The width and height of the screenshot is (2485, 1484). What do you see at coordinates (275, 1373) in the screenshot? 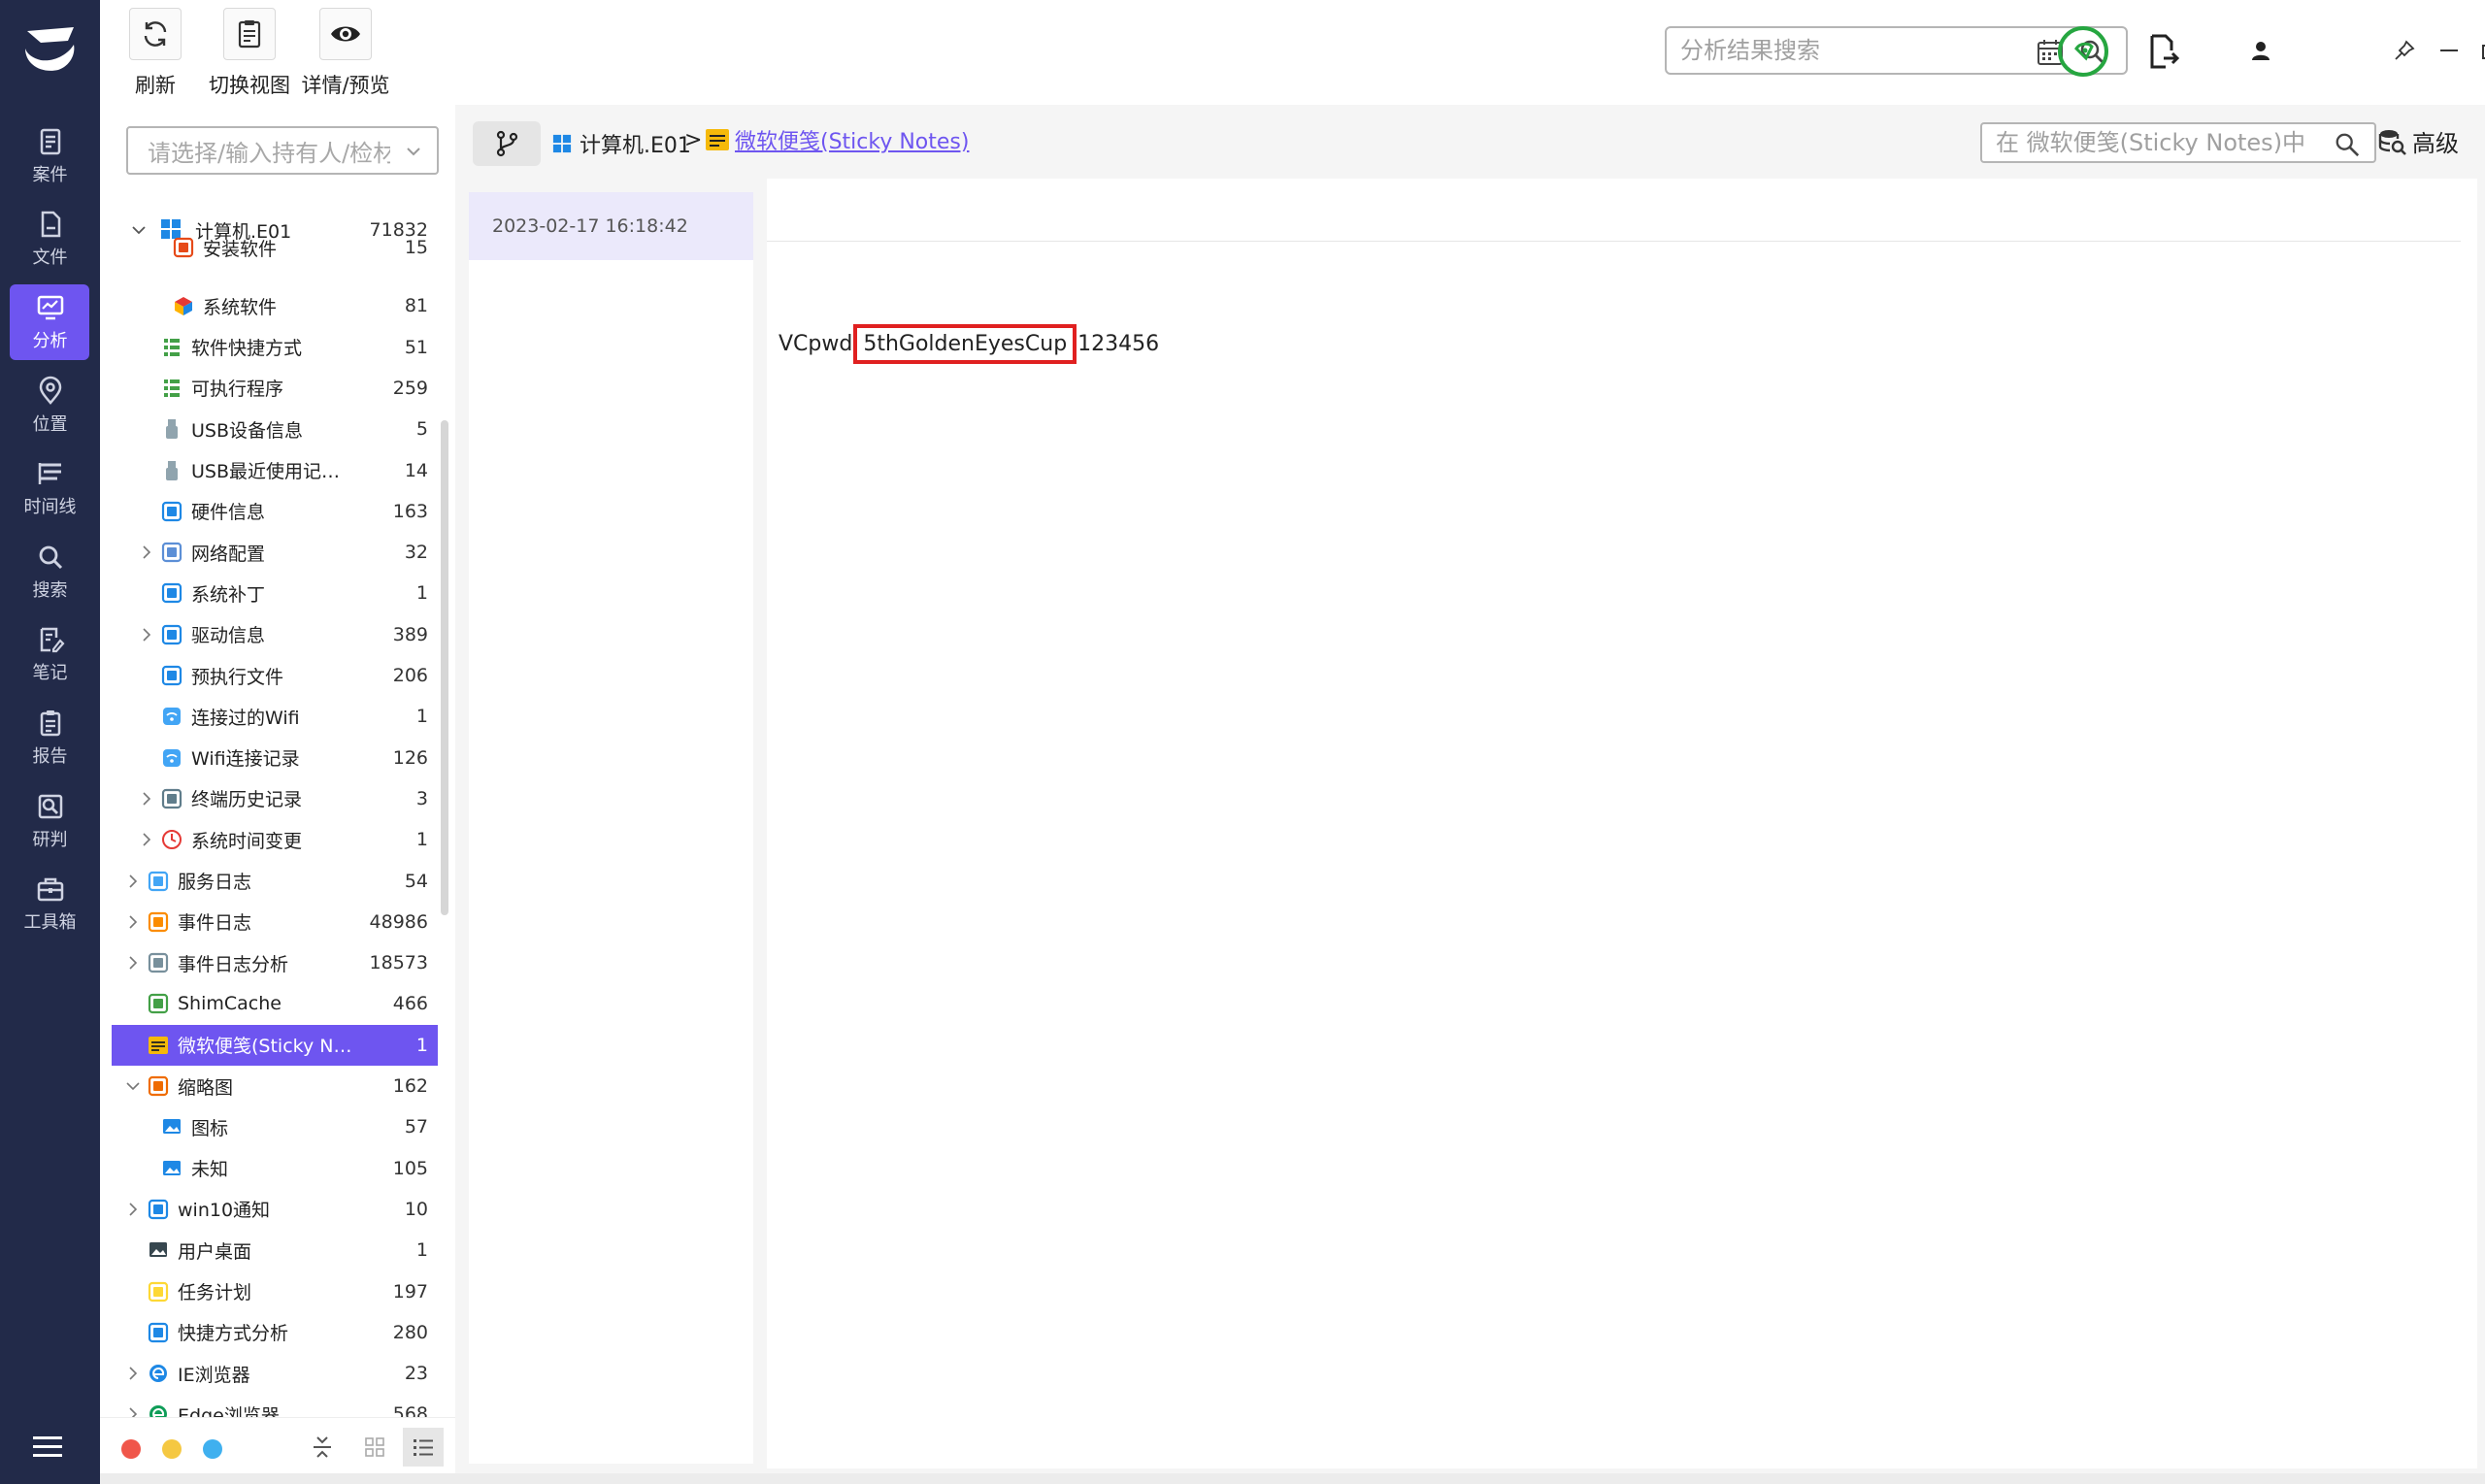
I see `tree-node: IE浏览器 23` at bounding box center [275, 1373].